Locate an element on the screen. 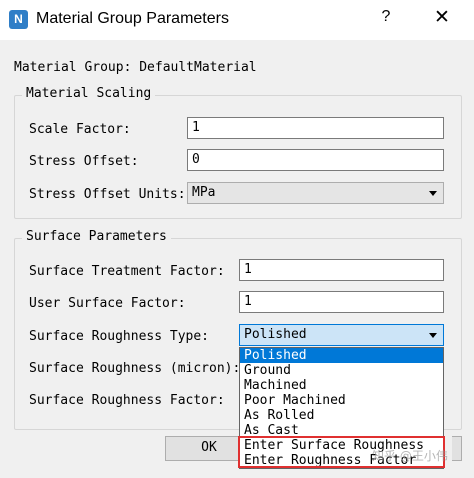 Image resolution: width=474 pixels, height=478 pixels. surface-roughness-type-label: Surface Roughness Type: is located at coordinates (119, 336).